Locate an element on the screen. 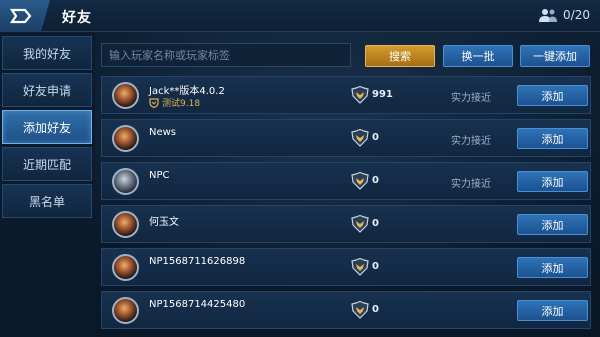  player-name: Jack**版本4.0.2 is located at coordinates (187, 91).